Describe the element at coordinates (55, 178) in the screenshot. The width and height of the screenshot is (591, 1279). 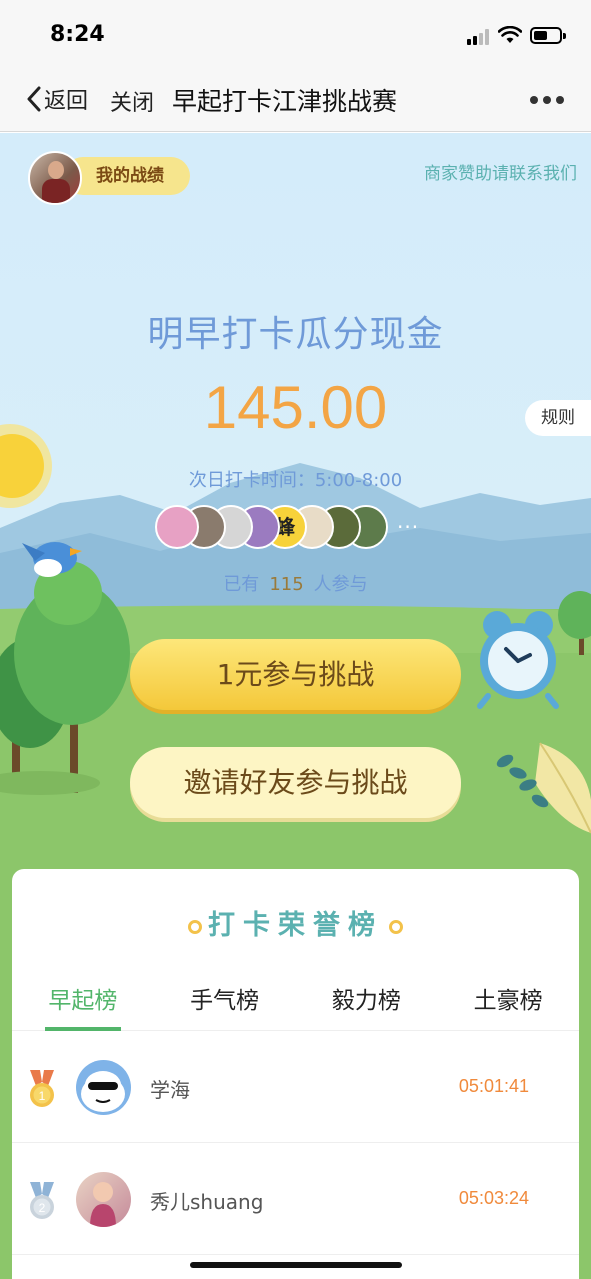
I see `my-avatar` at that location.